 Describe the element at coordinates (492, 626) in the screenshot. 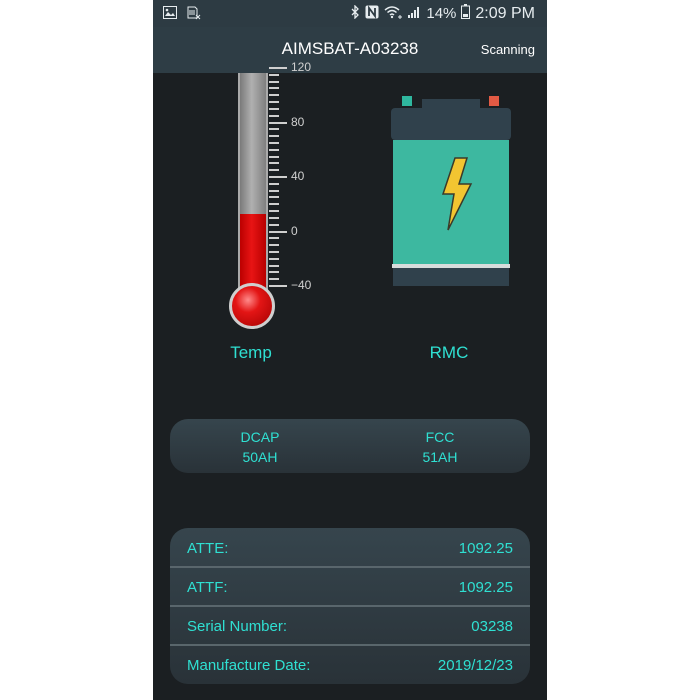

I see `detail-value: 03238` at that location.